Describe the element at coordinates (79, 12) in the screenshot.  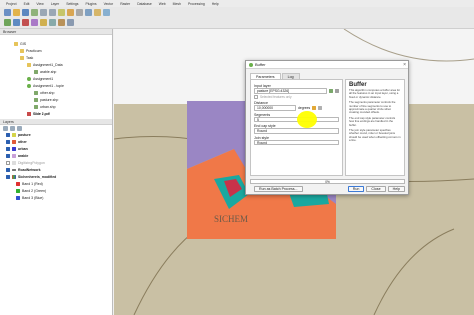
I see `measure-icon` at that location.